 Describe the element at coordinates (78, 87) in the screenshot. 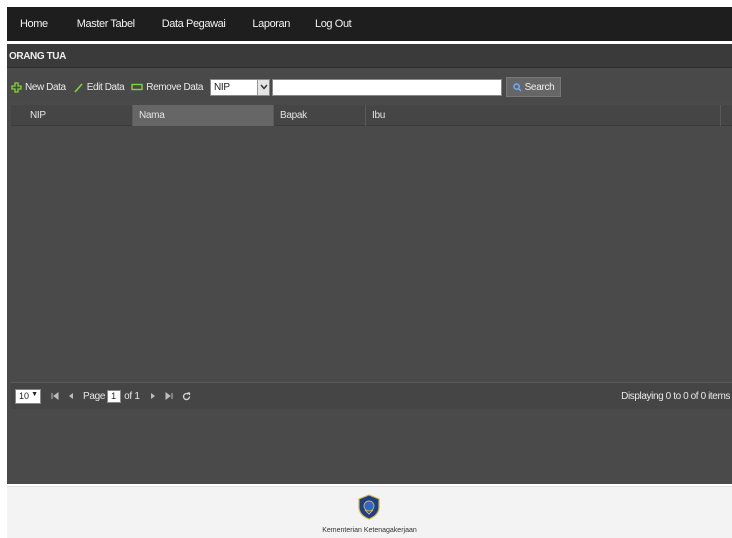

I see `pencil-icon` at that location.